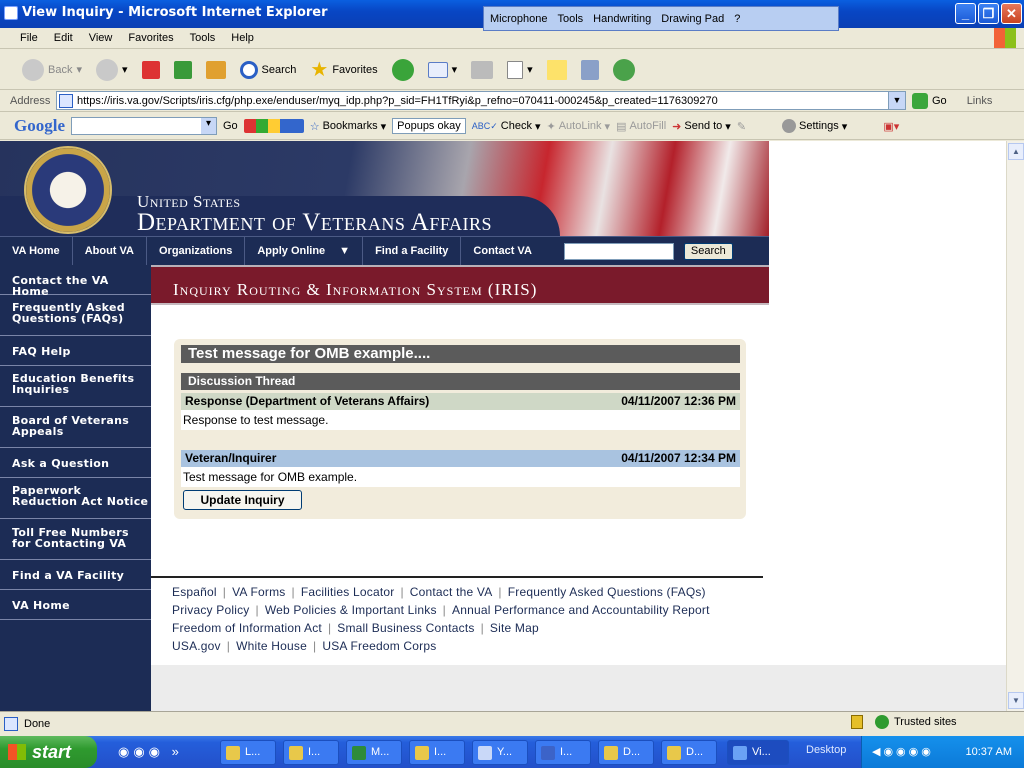 The width and height of the screenshot is (1024, 768). Describe the element at coordinates (63, 38) in the screenshot. I see `menu-edit: Edit` at that location.